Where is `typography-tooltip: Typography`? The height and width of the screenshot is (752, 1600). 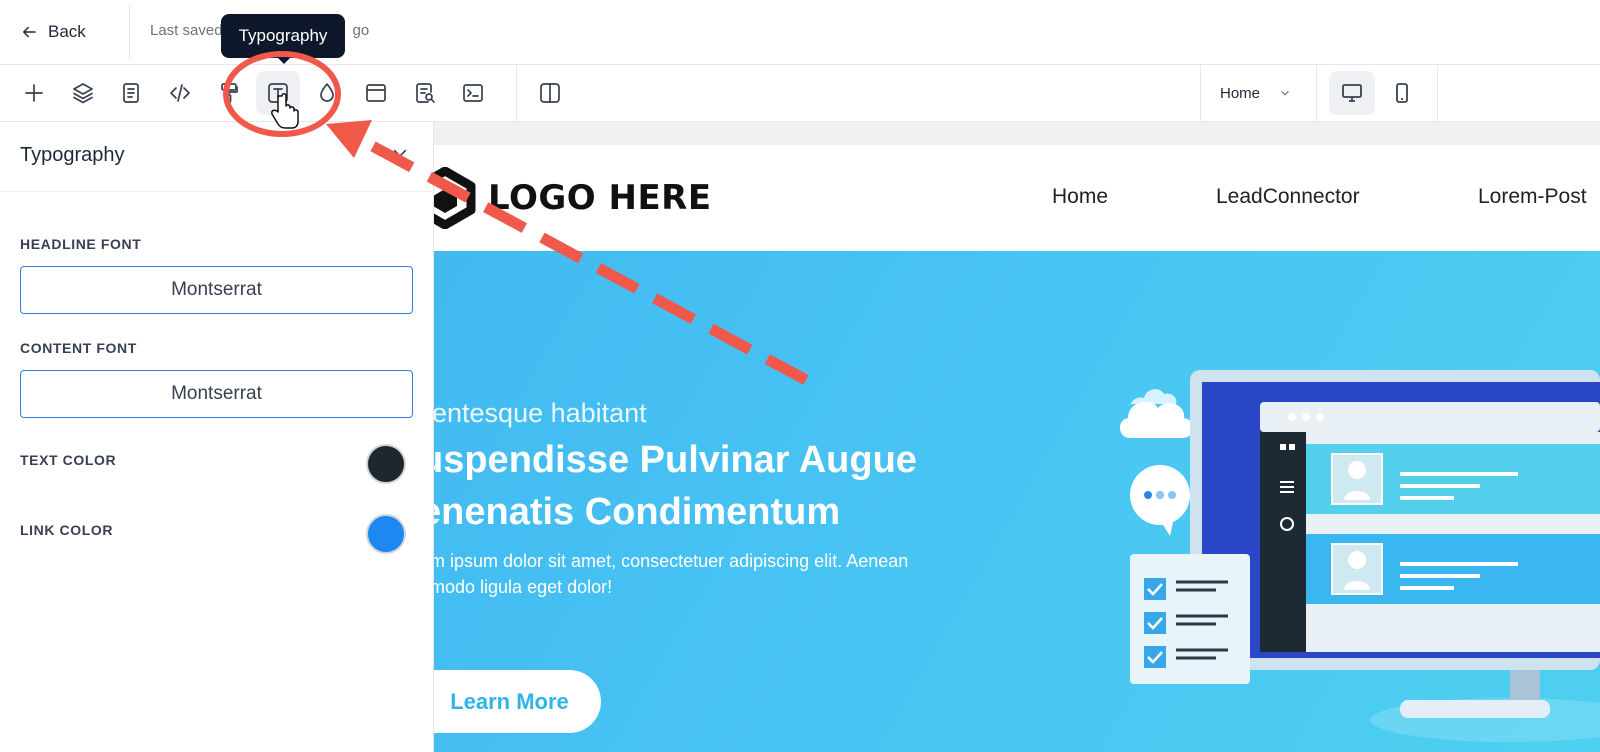
typography-tooltip: Typography is located at coordinates (283, 39).